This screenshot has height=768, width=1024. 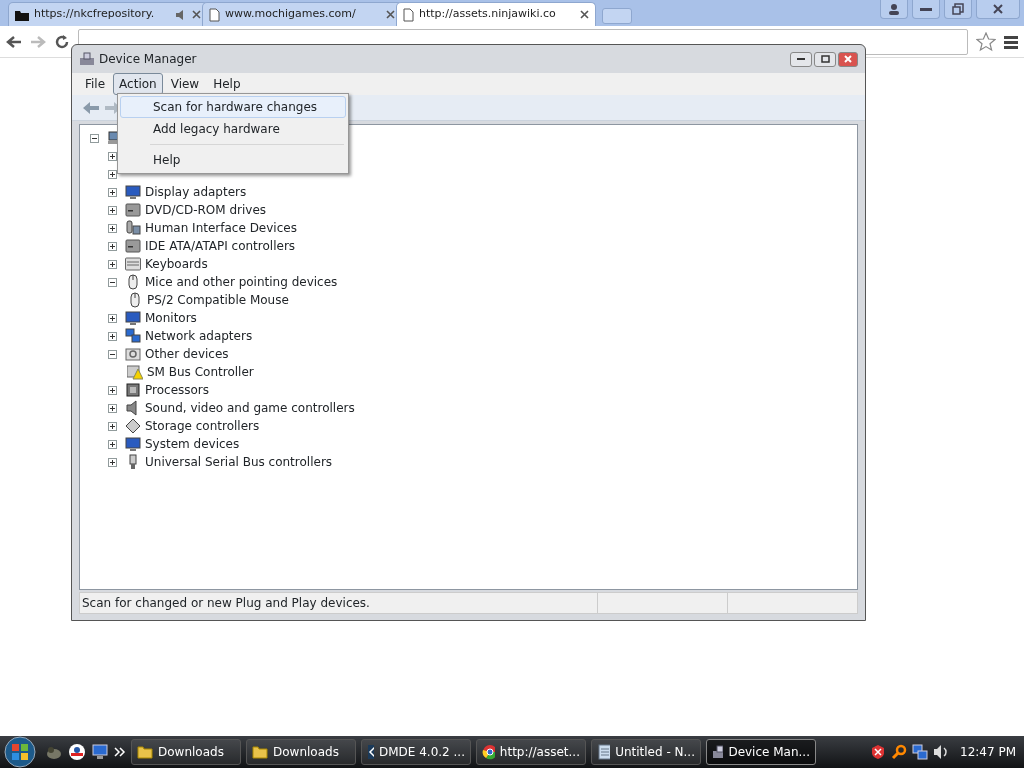 What do you see at coordinates (233, 129) in the screenshot?
I see `menu-item: Add legacy hardware` at bounding box center [233, 129].